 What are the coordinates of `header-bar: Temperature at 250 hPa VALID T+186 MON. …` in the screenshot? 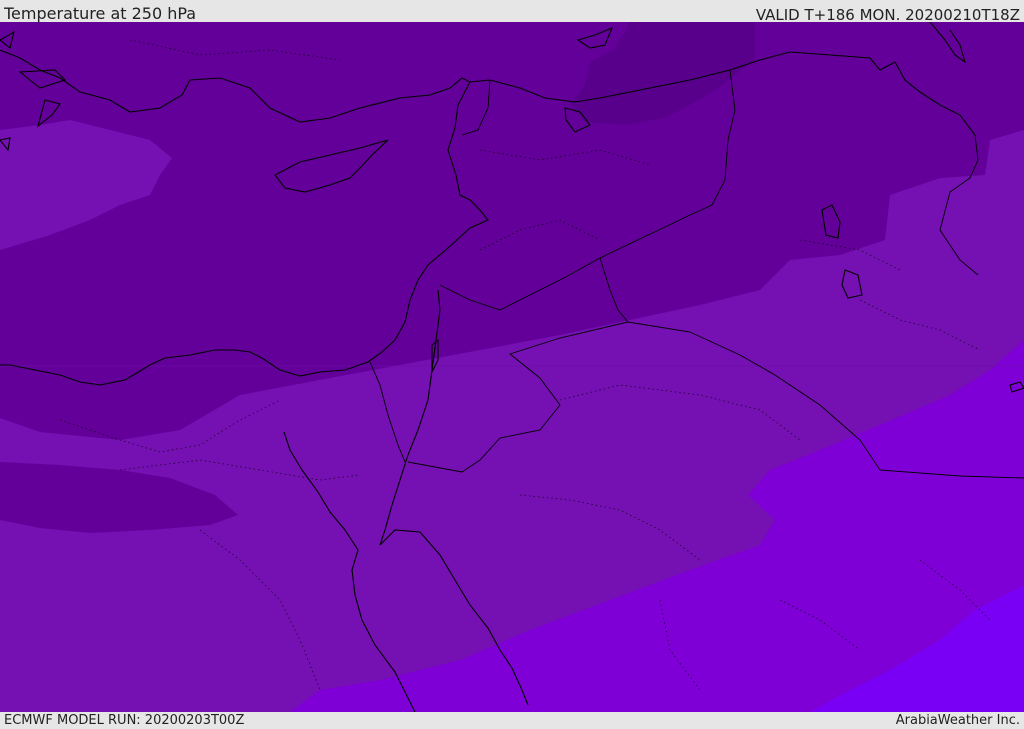 It's located at (512, 12).